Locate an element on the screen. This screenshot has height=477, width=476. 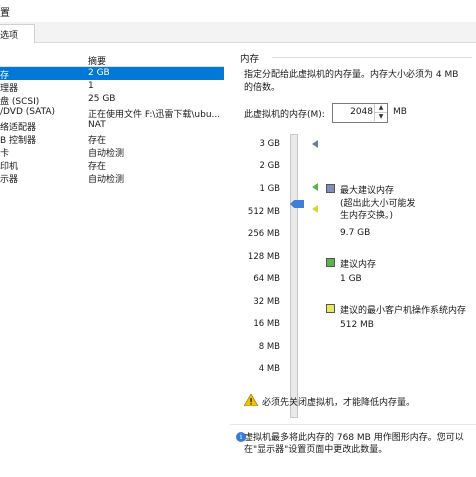
summary-column-header: 摘要 is located at coordinates (97, 60).